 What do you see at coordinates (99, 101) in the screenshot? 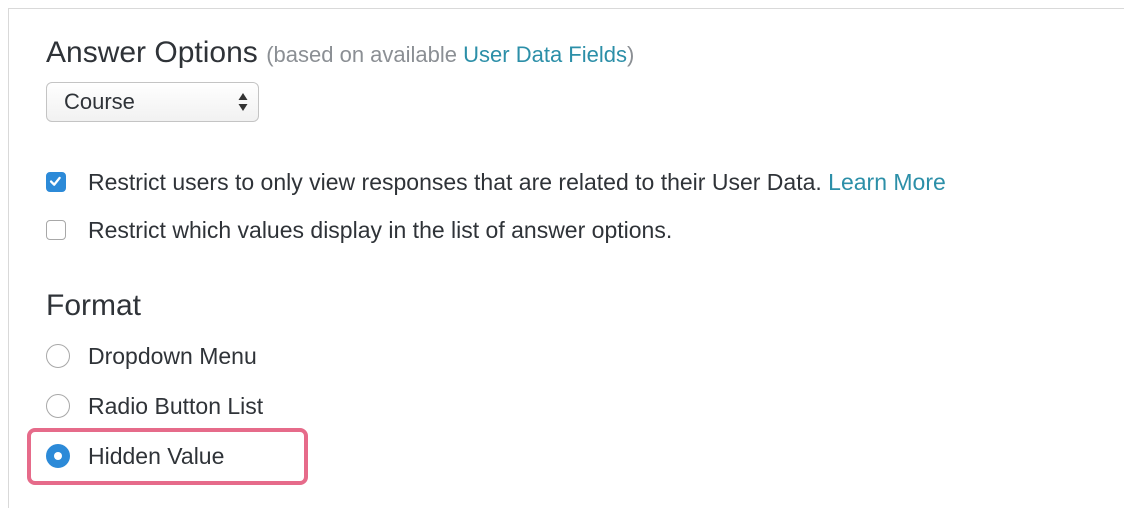
I see `select-value: Course` at bounding box center [99, 101].